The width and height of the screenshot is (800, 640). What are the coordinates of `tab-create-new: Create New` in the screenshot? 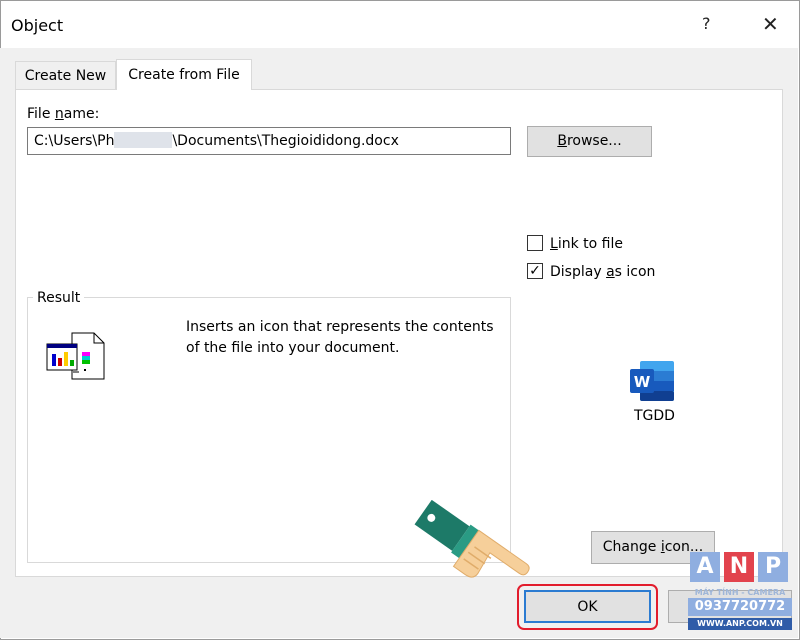 It's located at (65, 75).